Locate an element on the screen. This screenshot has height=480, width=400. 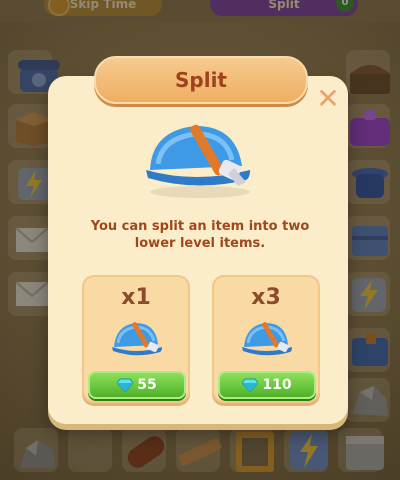
option-quantity: x3 is located at coordinates (266, 297).